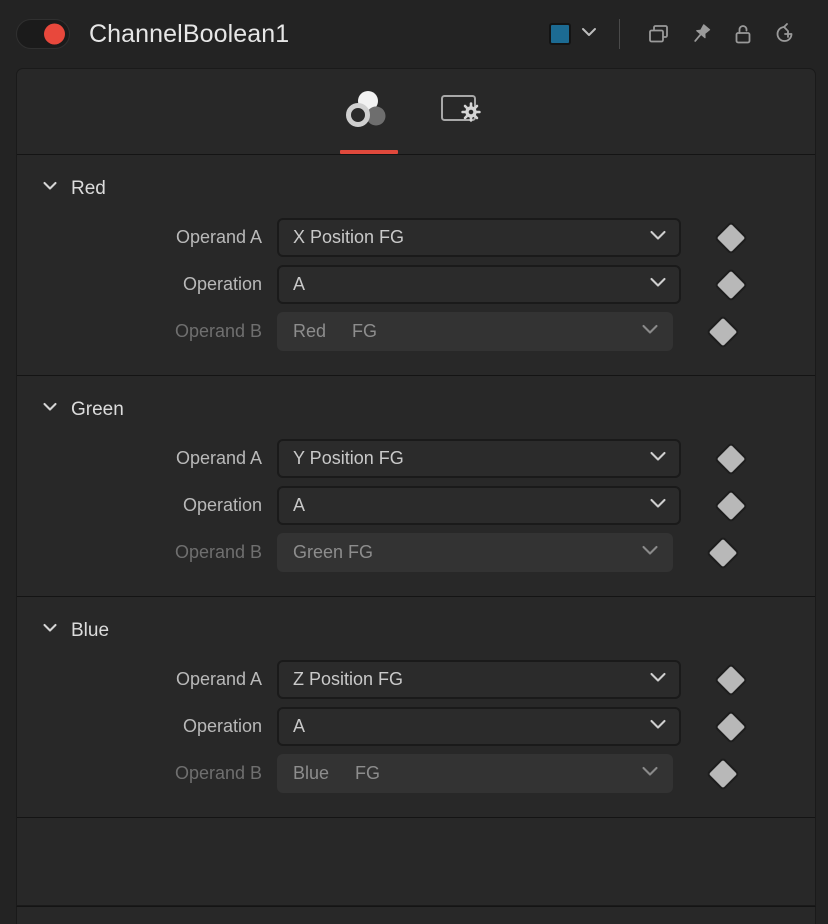  I want to click on parameter-dropdown: Red FG, so click(475, 331).